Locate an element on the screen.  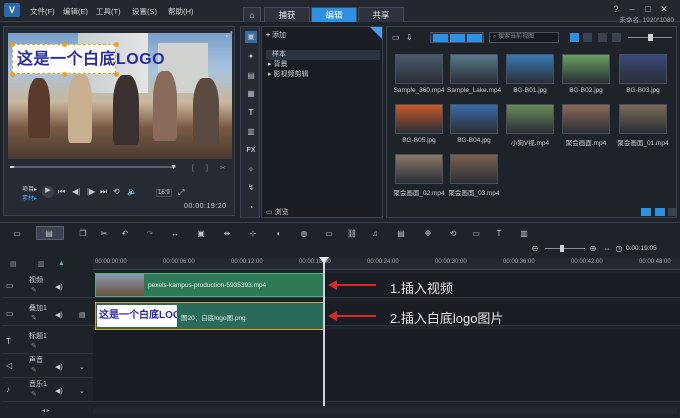
scroll-nav-icon: ◂ ▸ is located at coordinates (46, 410).